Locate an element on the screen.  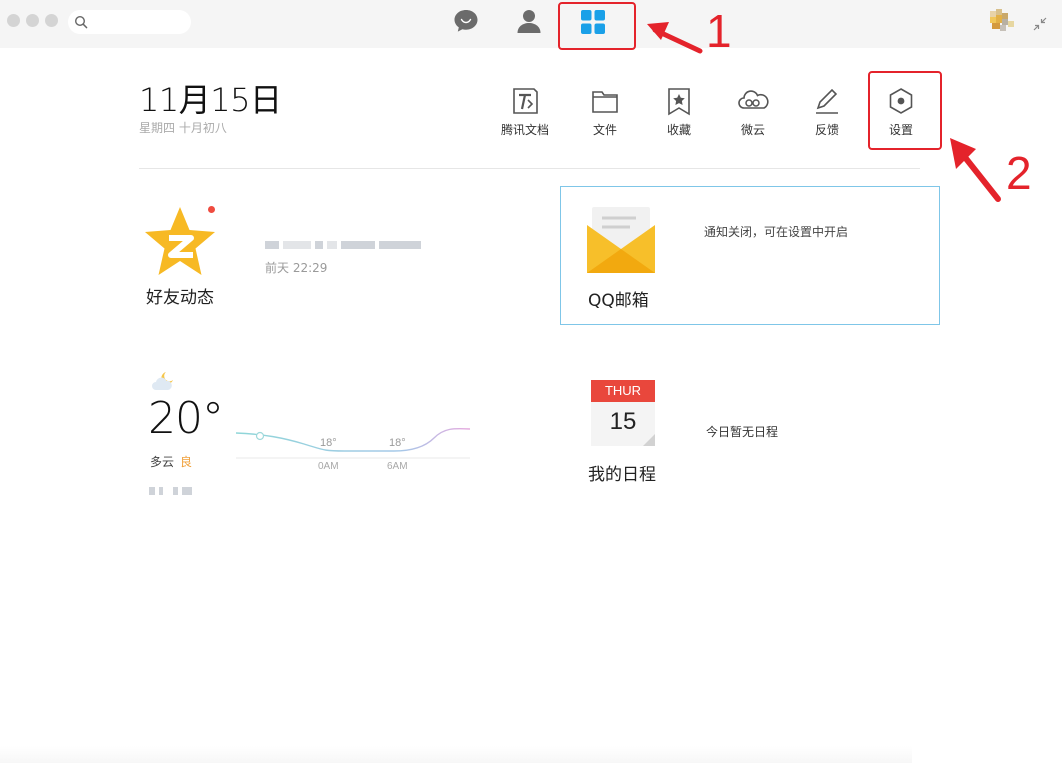
window-zoom-button is located at coordinates (51, 20).